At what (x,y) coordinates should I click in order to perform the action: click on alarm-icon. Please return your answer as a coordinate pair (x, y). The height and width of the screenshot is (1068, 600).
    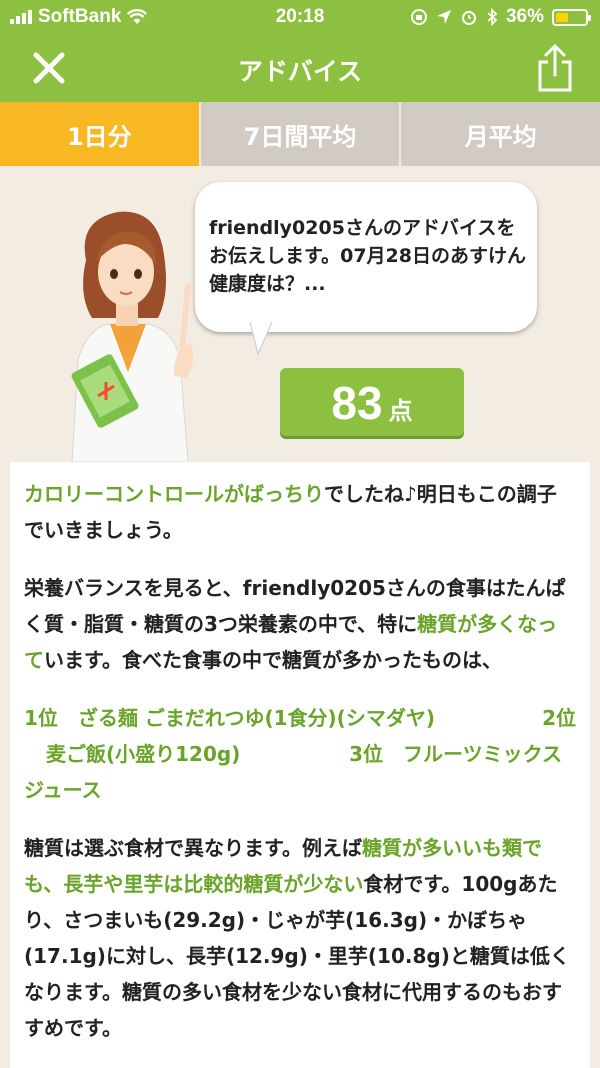
    Looking at the image, I should click on (468, 18).